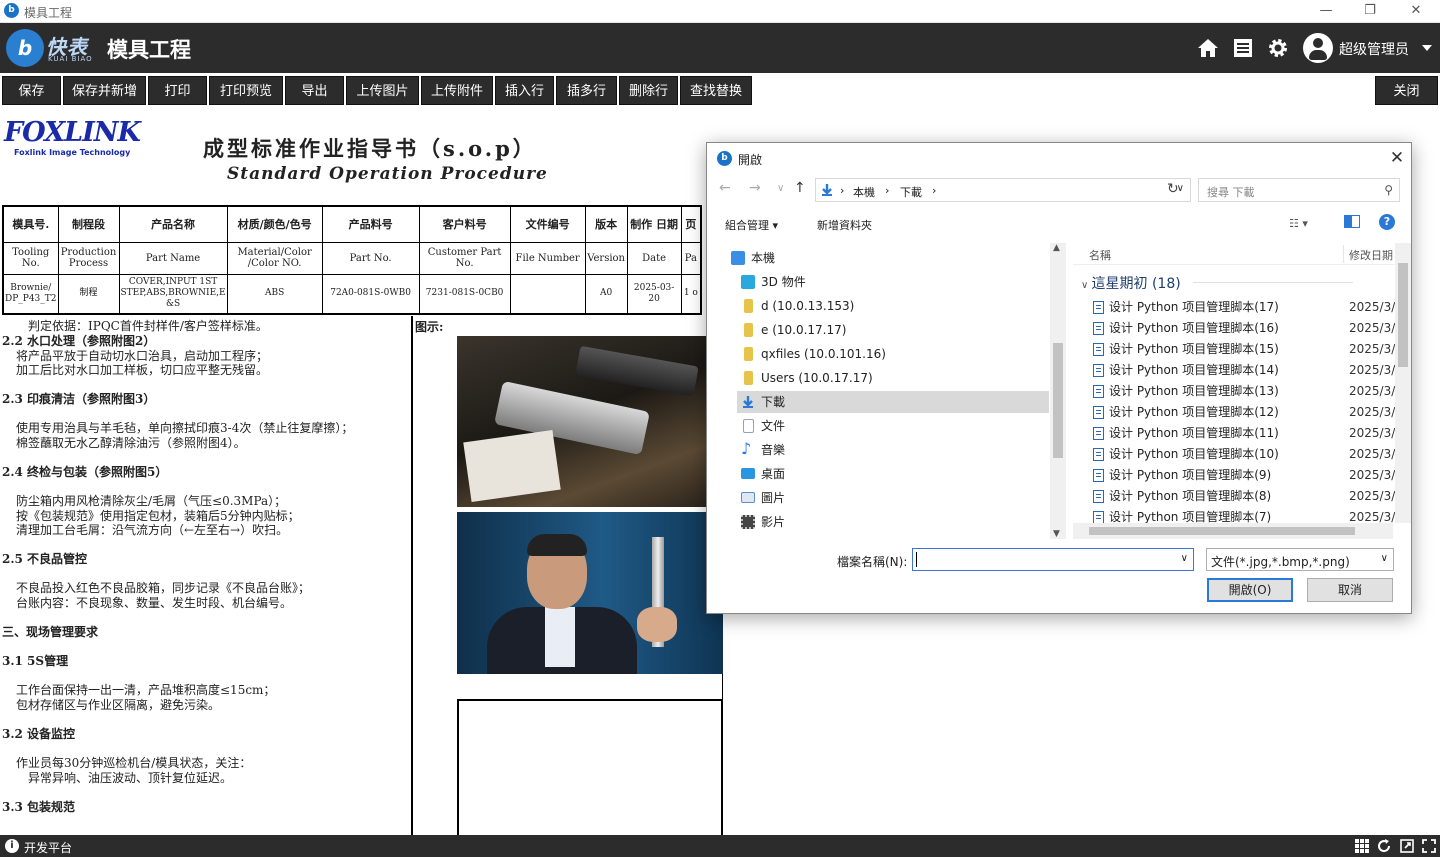 The image size is (1440, 857). I want to click on th-part-name: 产品名称, so click(173, 224).